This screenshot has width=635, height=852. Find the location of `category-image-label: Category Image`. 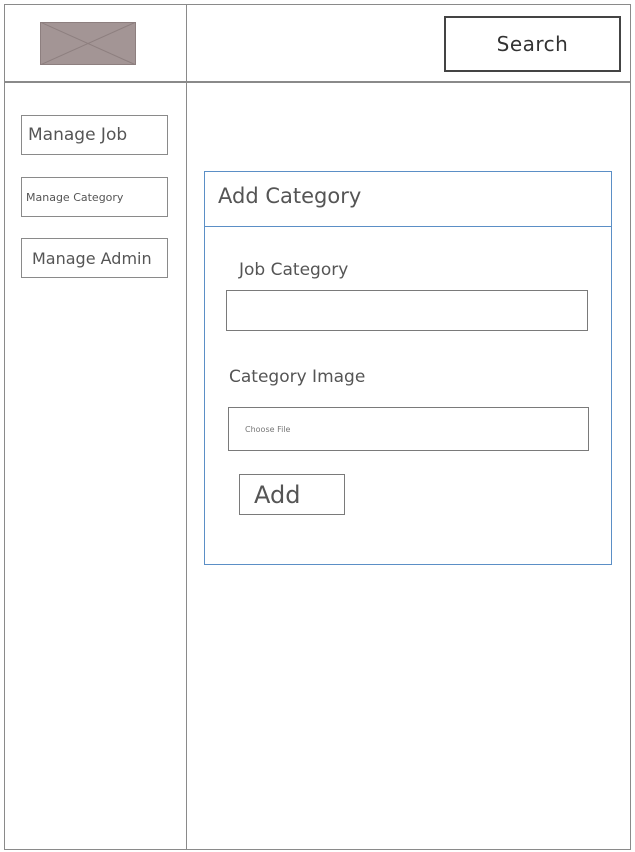

category-image-label: Category Image is located at coordinates (297, 377).